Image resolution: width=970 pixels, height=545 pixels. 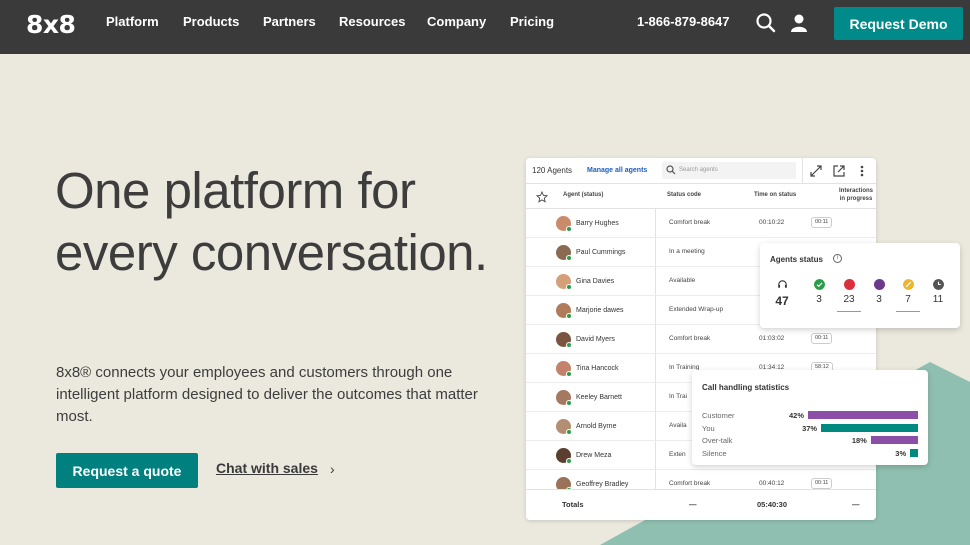 What do you see at coordinates (677, 454) in the screenshot?
I see `status-code: Exten` at bounding box center [677, 454].